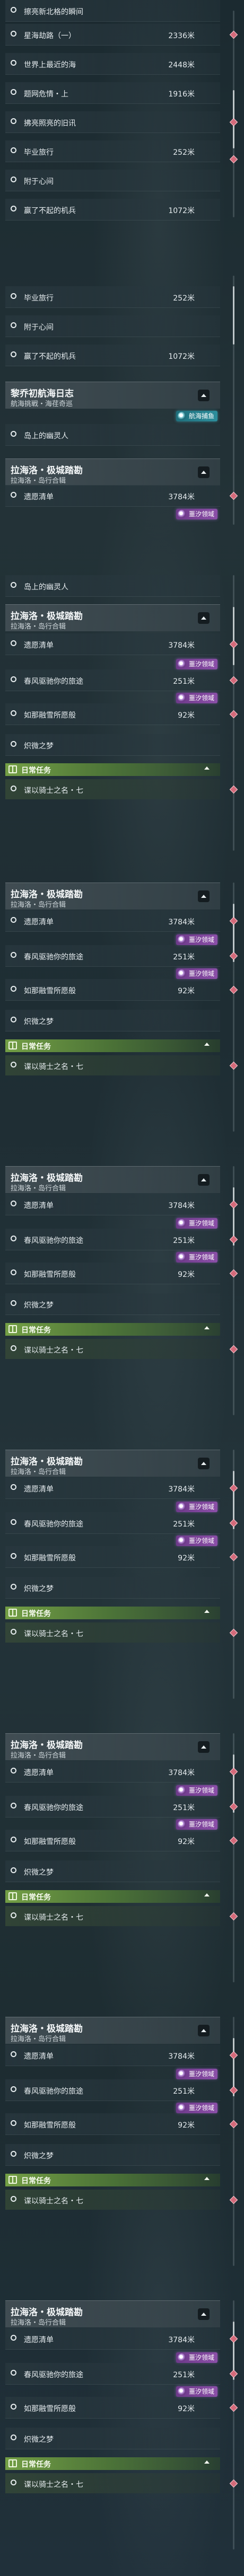 This screenshot has width=244, height=2576. Describe the element at coordinates (234, 1916) in the screenshot. I see `map-marker-icon` at that location.